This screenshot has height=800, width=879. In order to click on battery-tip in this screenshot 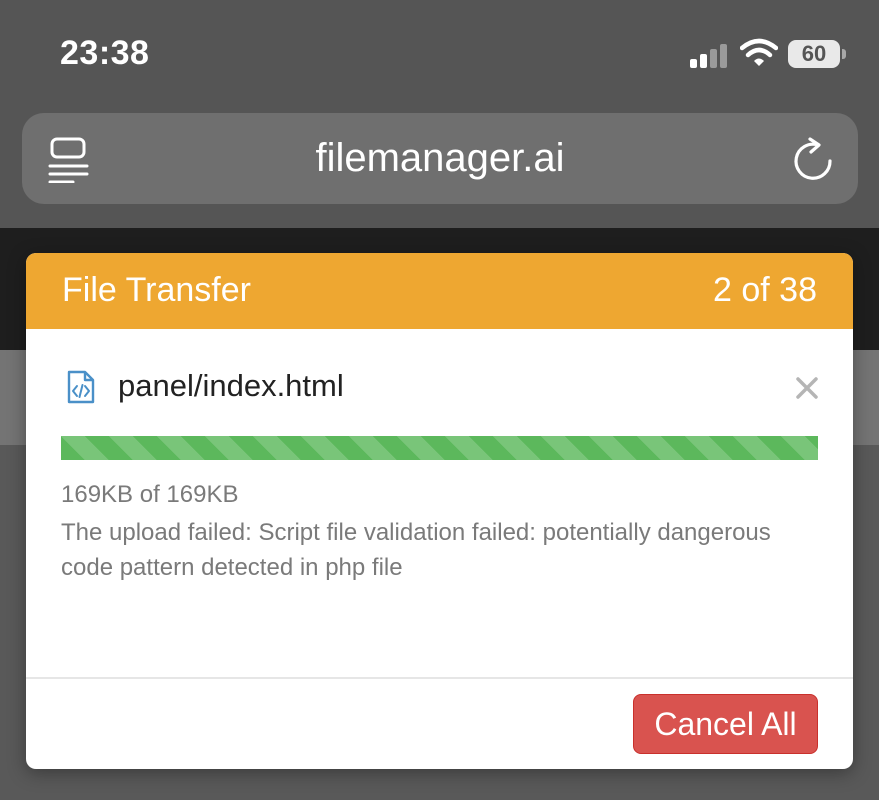, I will do `click(844, 54)`.